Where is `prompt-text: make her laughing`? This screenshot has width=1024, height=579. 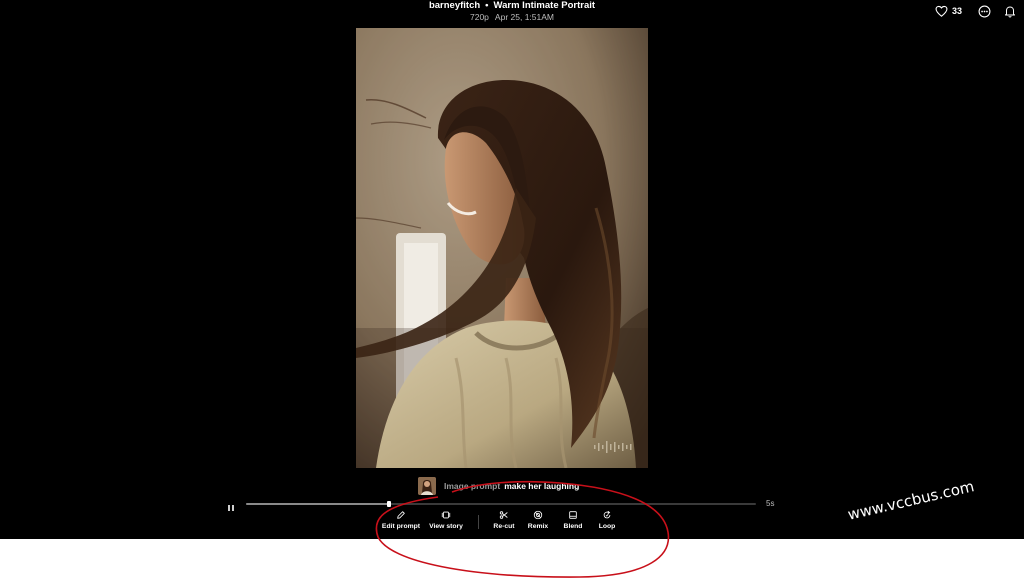 prompt-text: make her laughing is located at coordinates (542, 486).